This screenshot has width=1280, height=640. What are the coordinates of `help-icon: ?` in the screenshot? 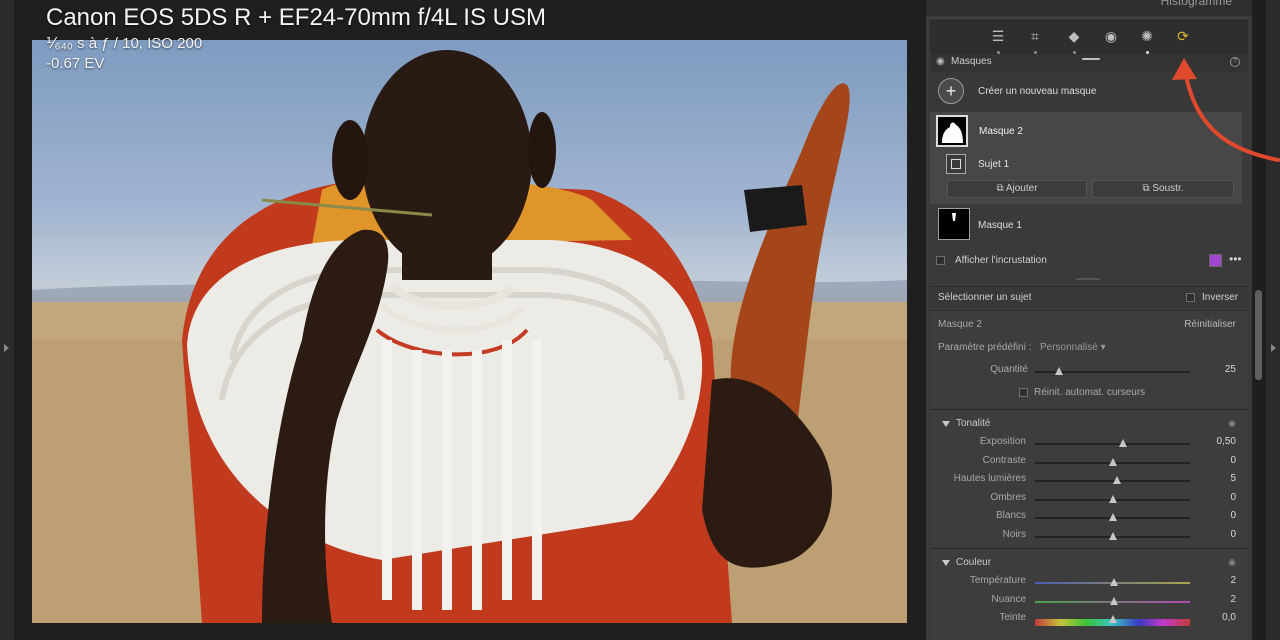 It's located at (1235, 62).